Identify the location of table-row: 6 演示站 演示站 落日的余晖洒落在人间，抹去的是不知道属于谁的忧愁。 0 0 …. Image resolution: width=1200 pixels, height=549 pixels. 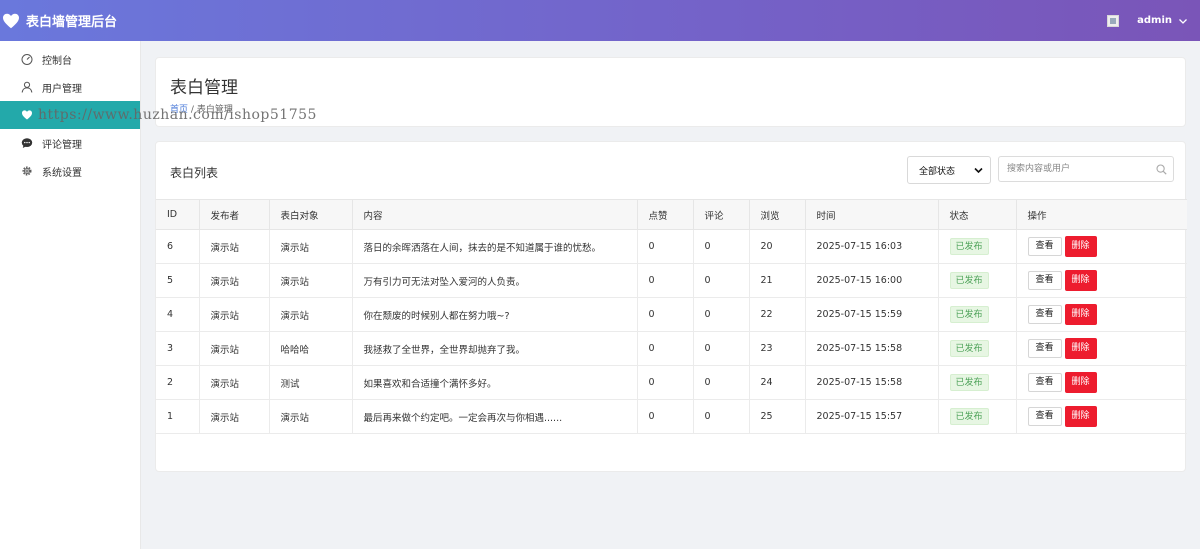
(671, 246).